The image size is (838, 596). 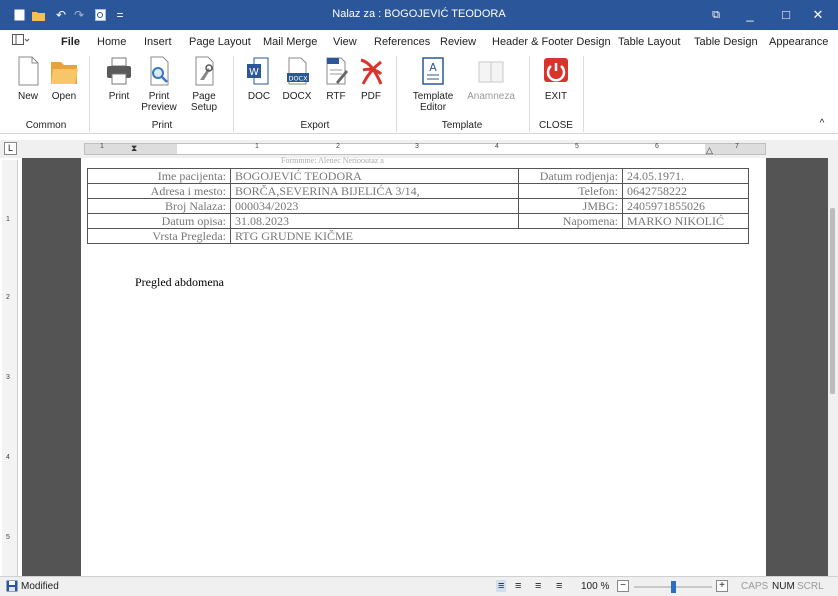 What do you see at coordinates (8, 377) in the screenshot?
I see `vruler-number: 3` at bounding box center [8, 377].